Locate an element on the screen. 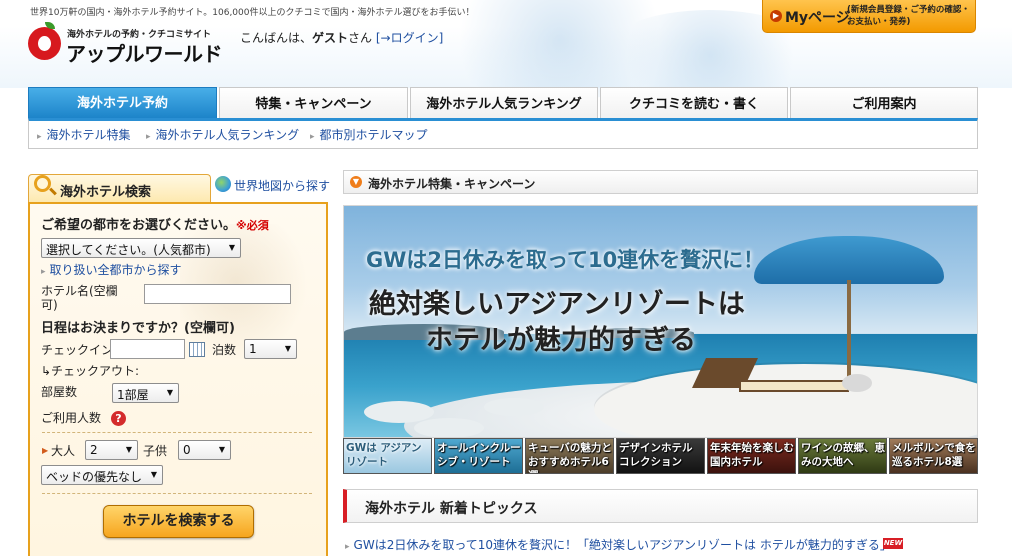  site-logo: 海外ホテルの予約・クチコミサイト アップルワールド is located at coordinates (130, 44).